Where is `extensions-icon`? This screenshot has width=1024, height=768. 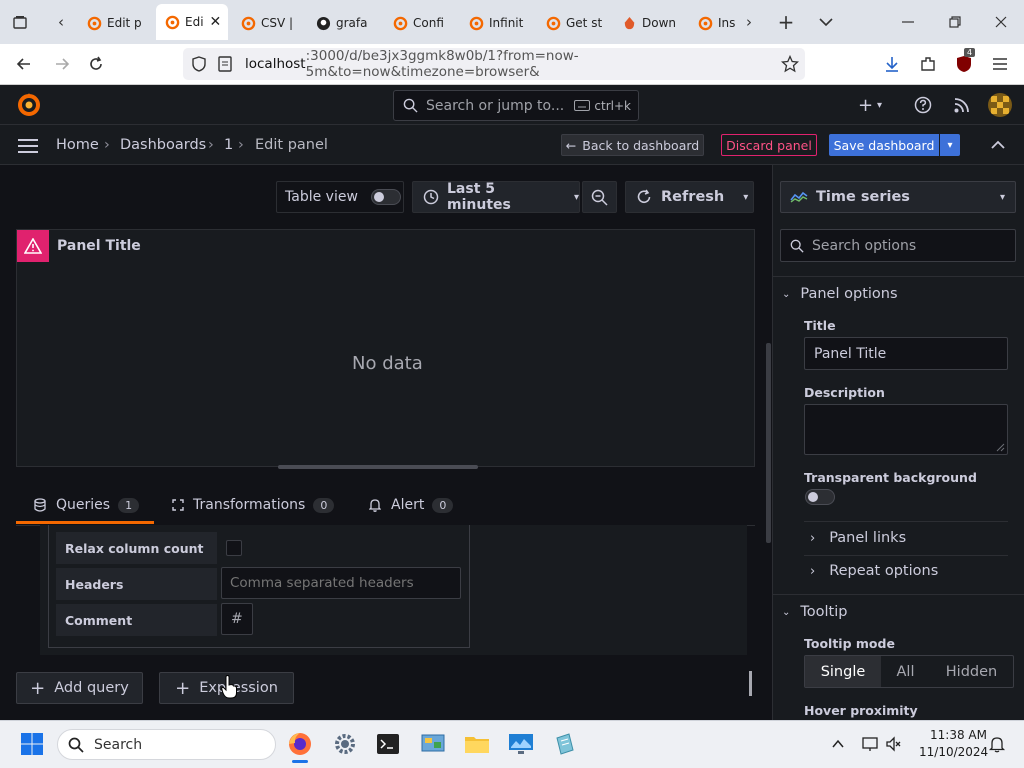
extensions-icon is located at coordinates (928, 64).